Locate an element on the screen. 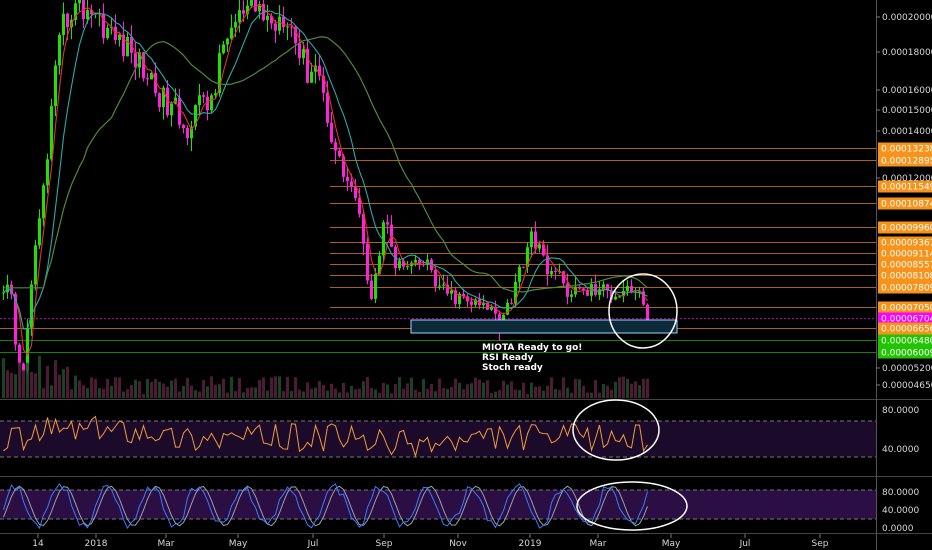 The height and width of the screenshot is (550, 932). price-level-label: 0.00009960 is located at coordinates (906, 229).